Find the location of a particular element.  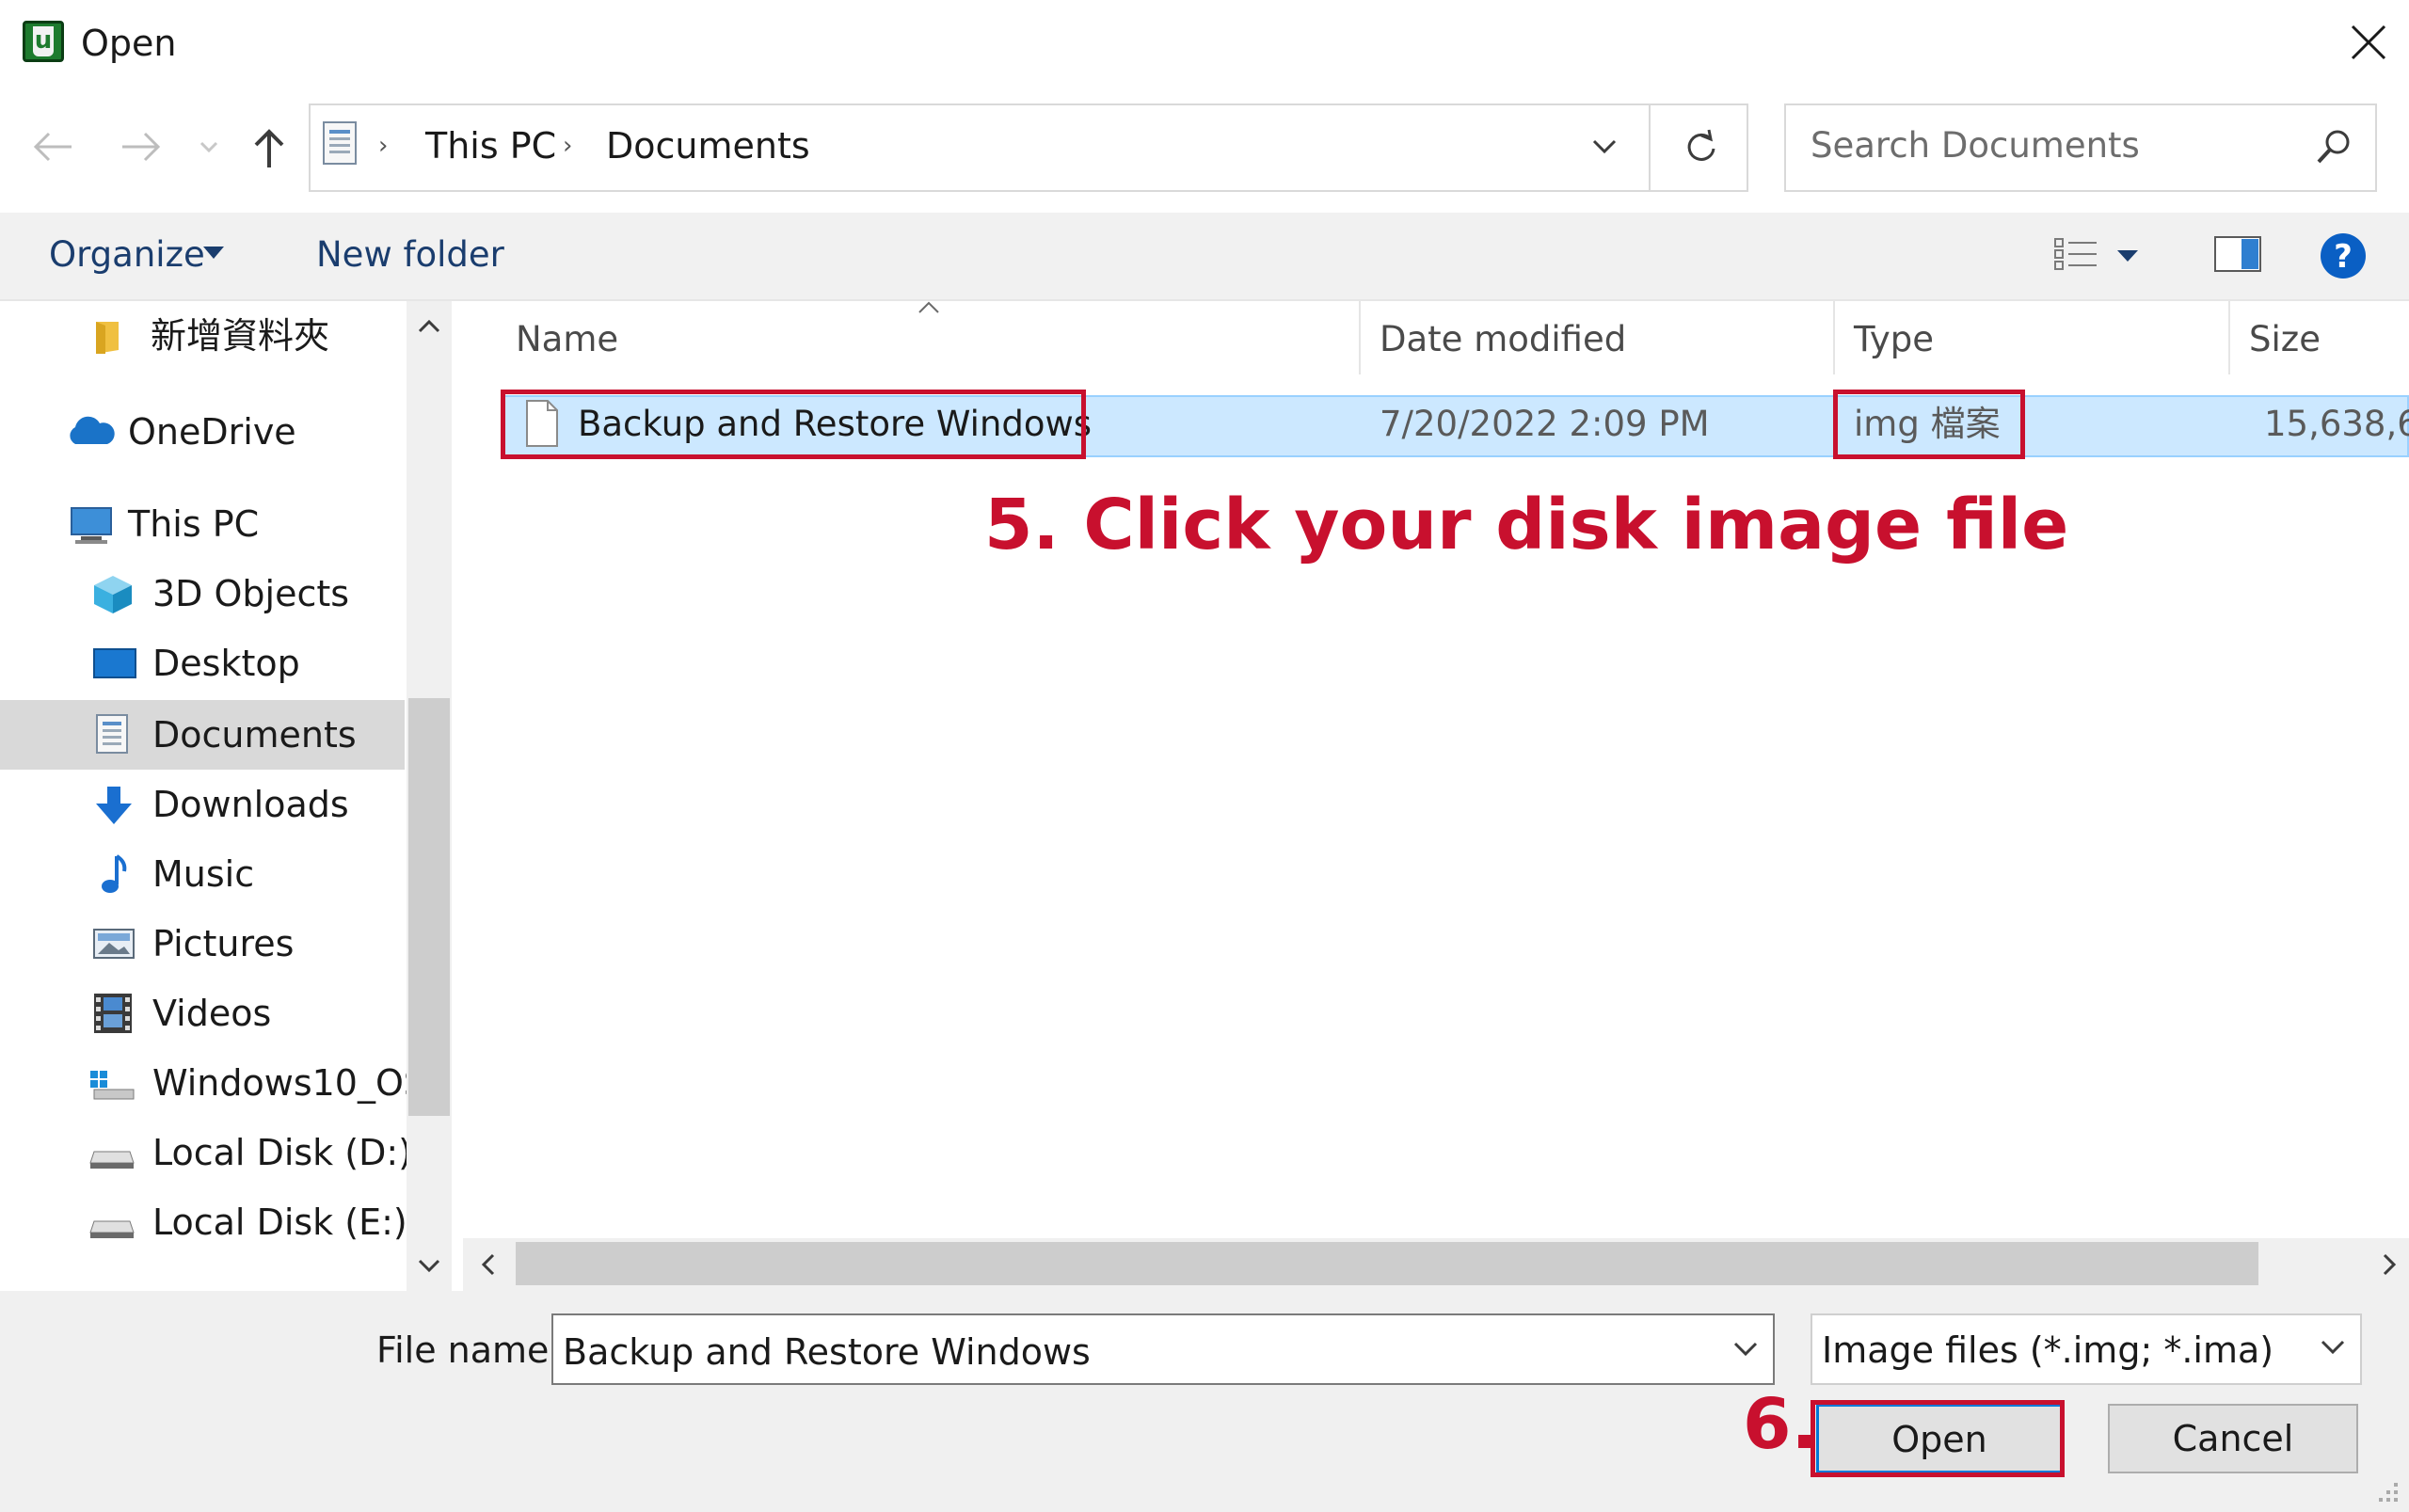

preview-pane-icon is located at coordinates (2238, 254).